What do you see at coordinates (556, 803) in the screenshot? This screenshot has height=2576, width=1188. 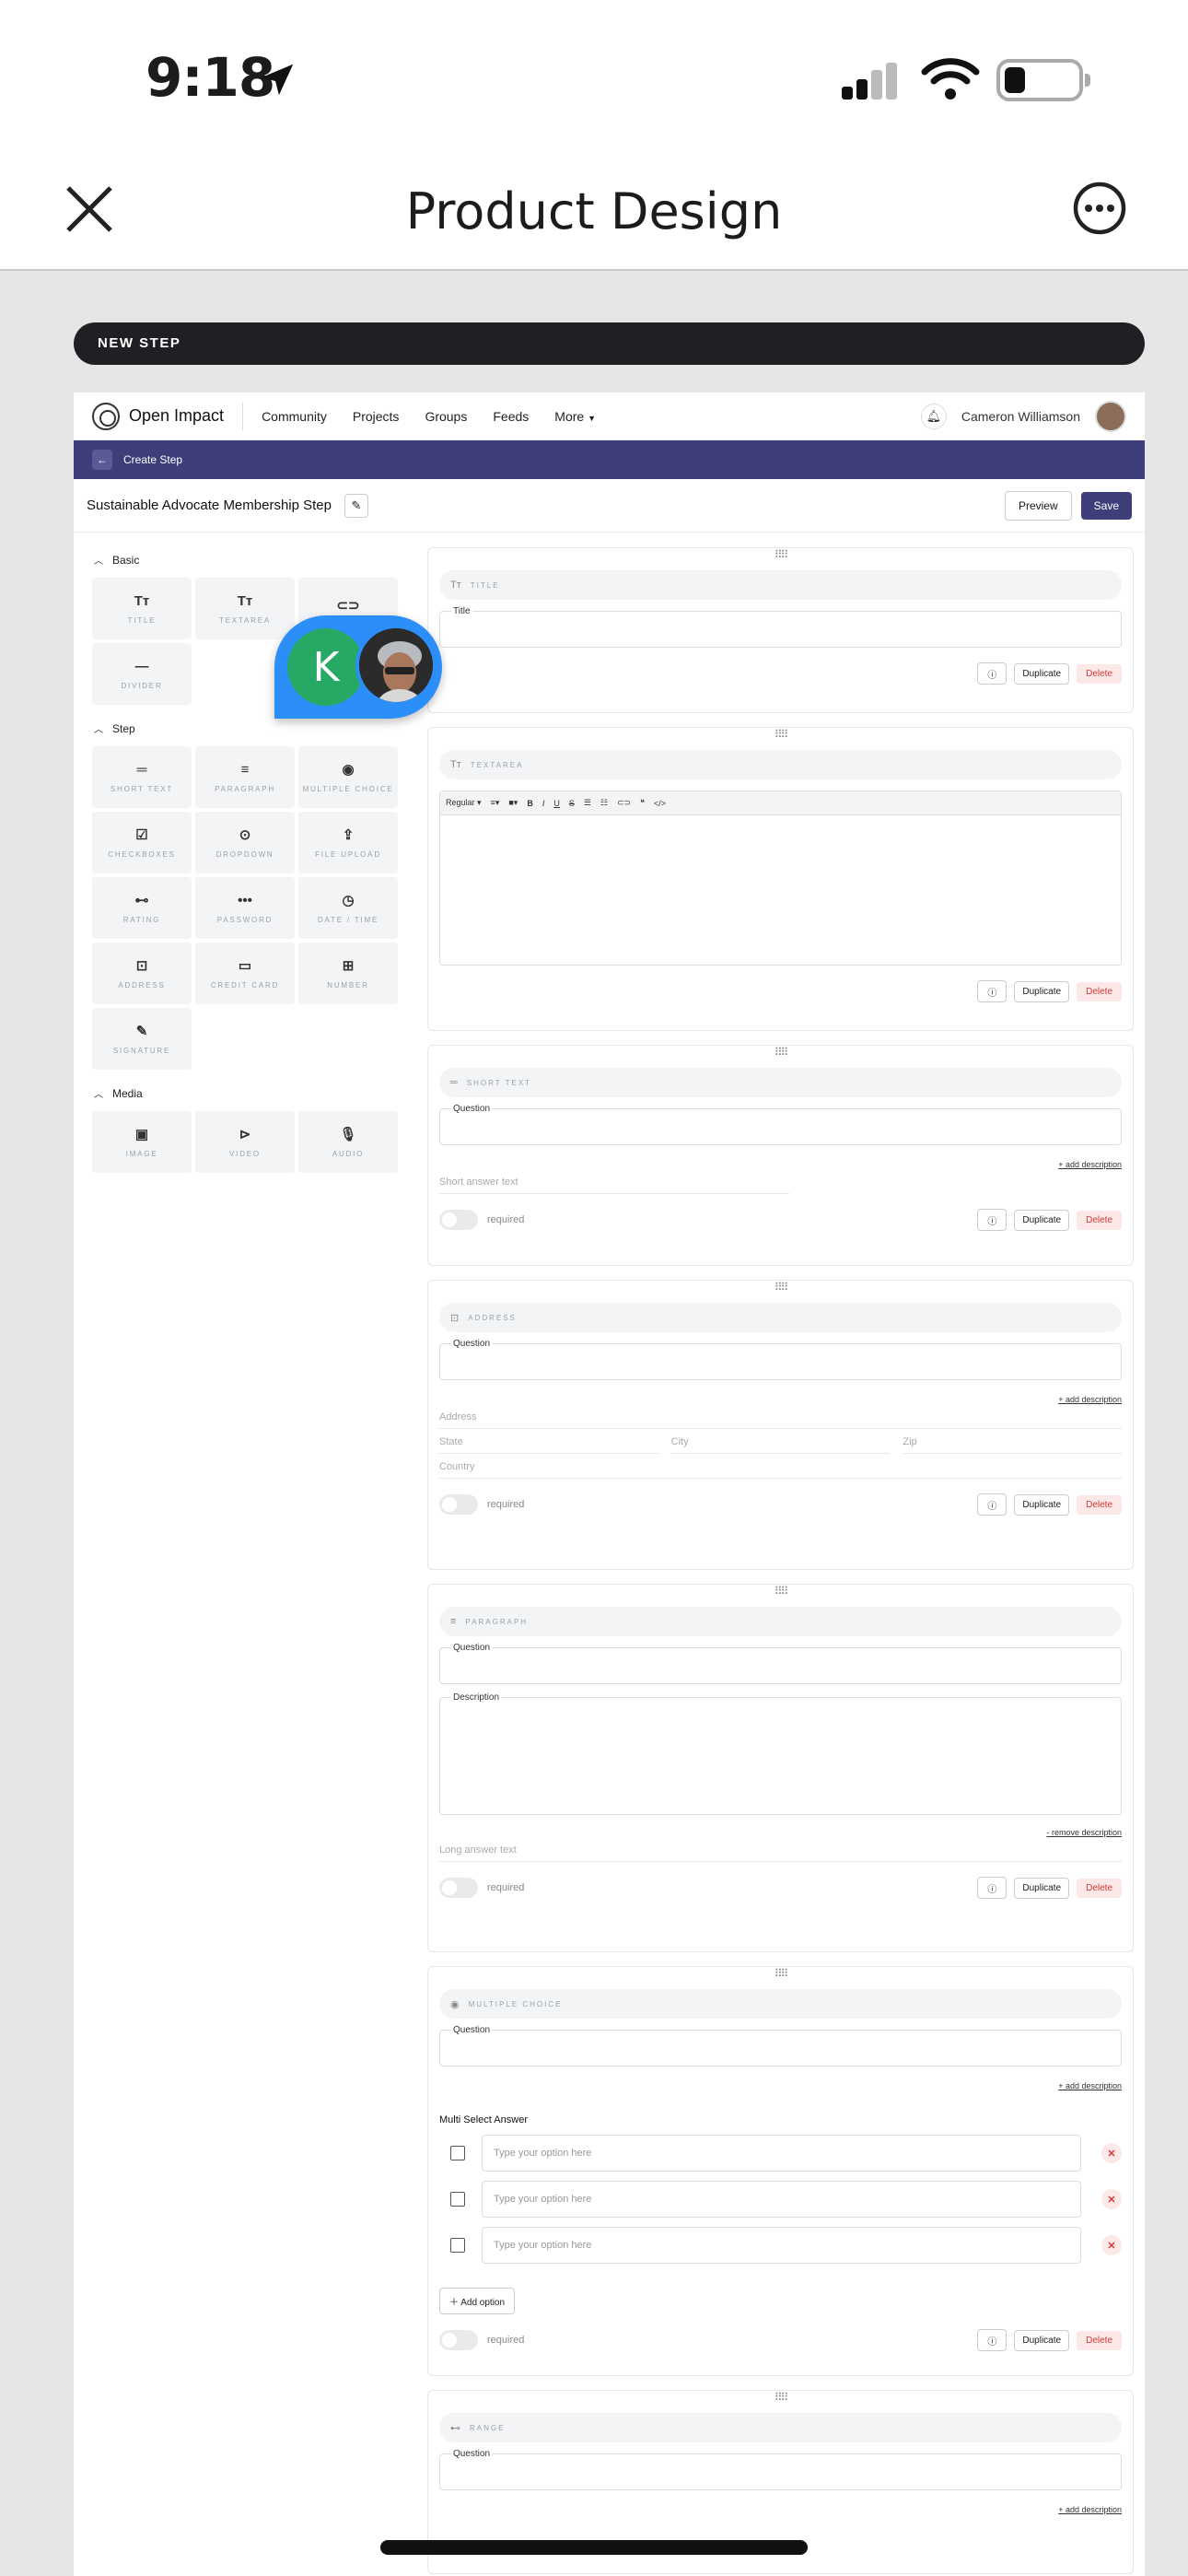 I see `underline-icon: U` at bounding box center [556, 803].